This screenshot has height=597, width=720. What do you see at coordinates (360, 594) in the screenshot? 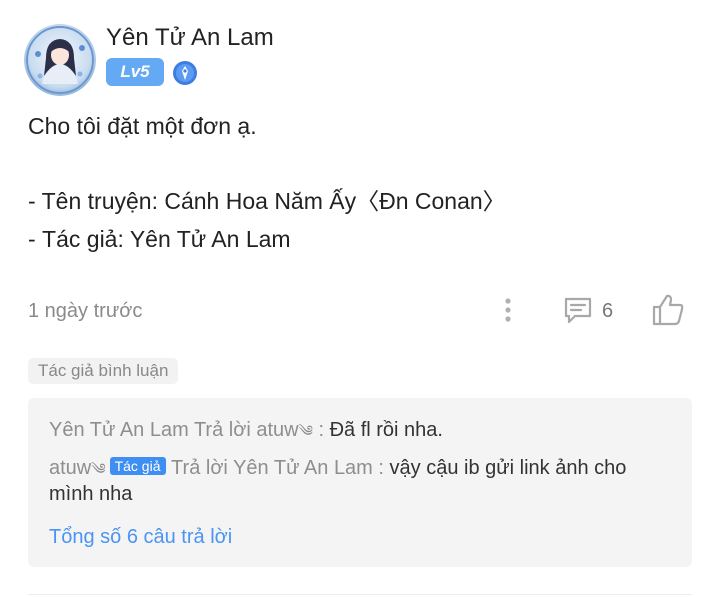
I see `divider` at bounding box center [360, 594].